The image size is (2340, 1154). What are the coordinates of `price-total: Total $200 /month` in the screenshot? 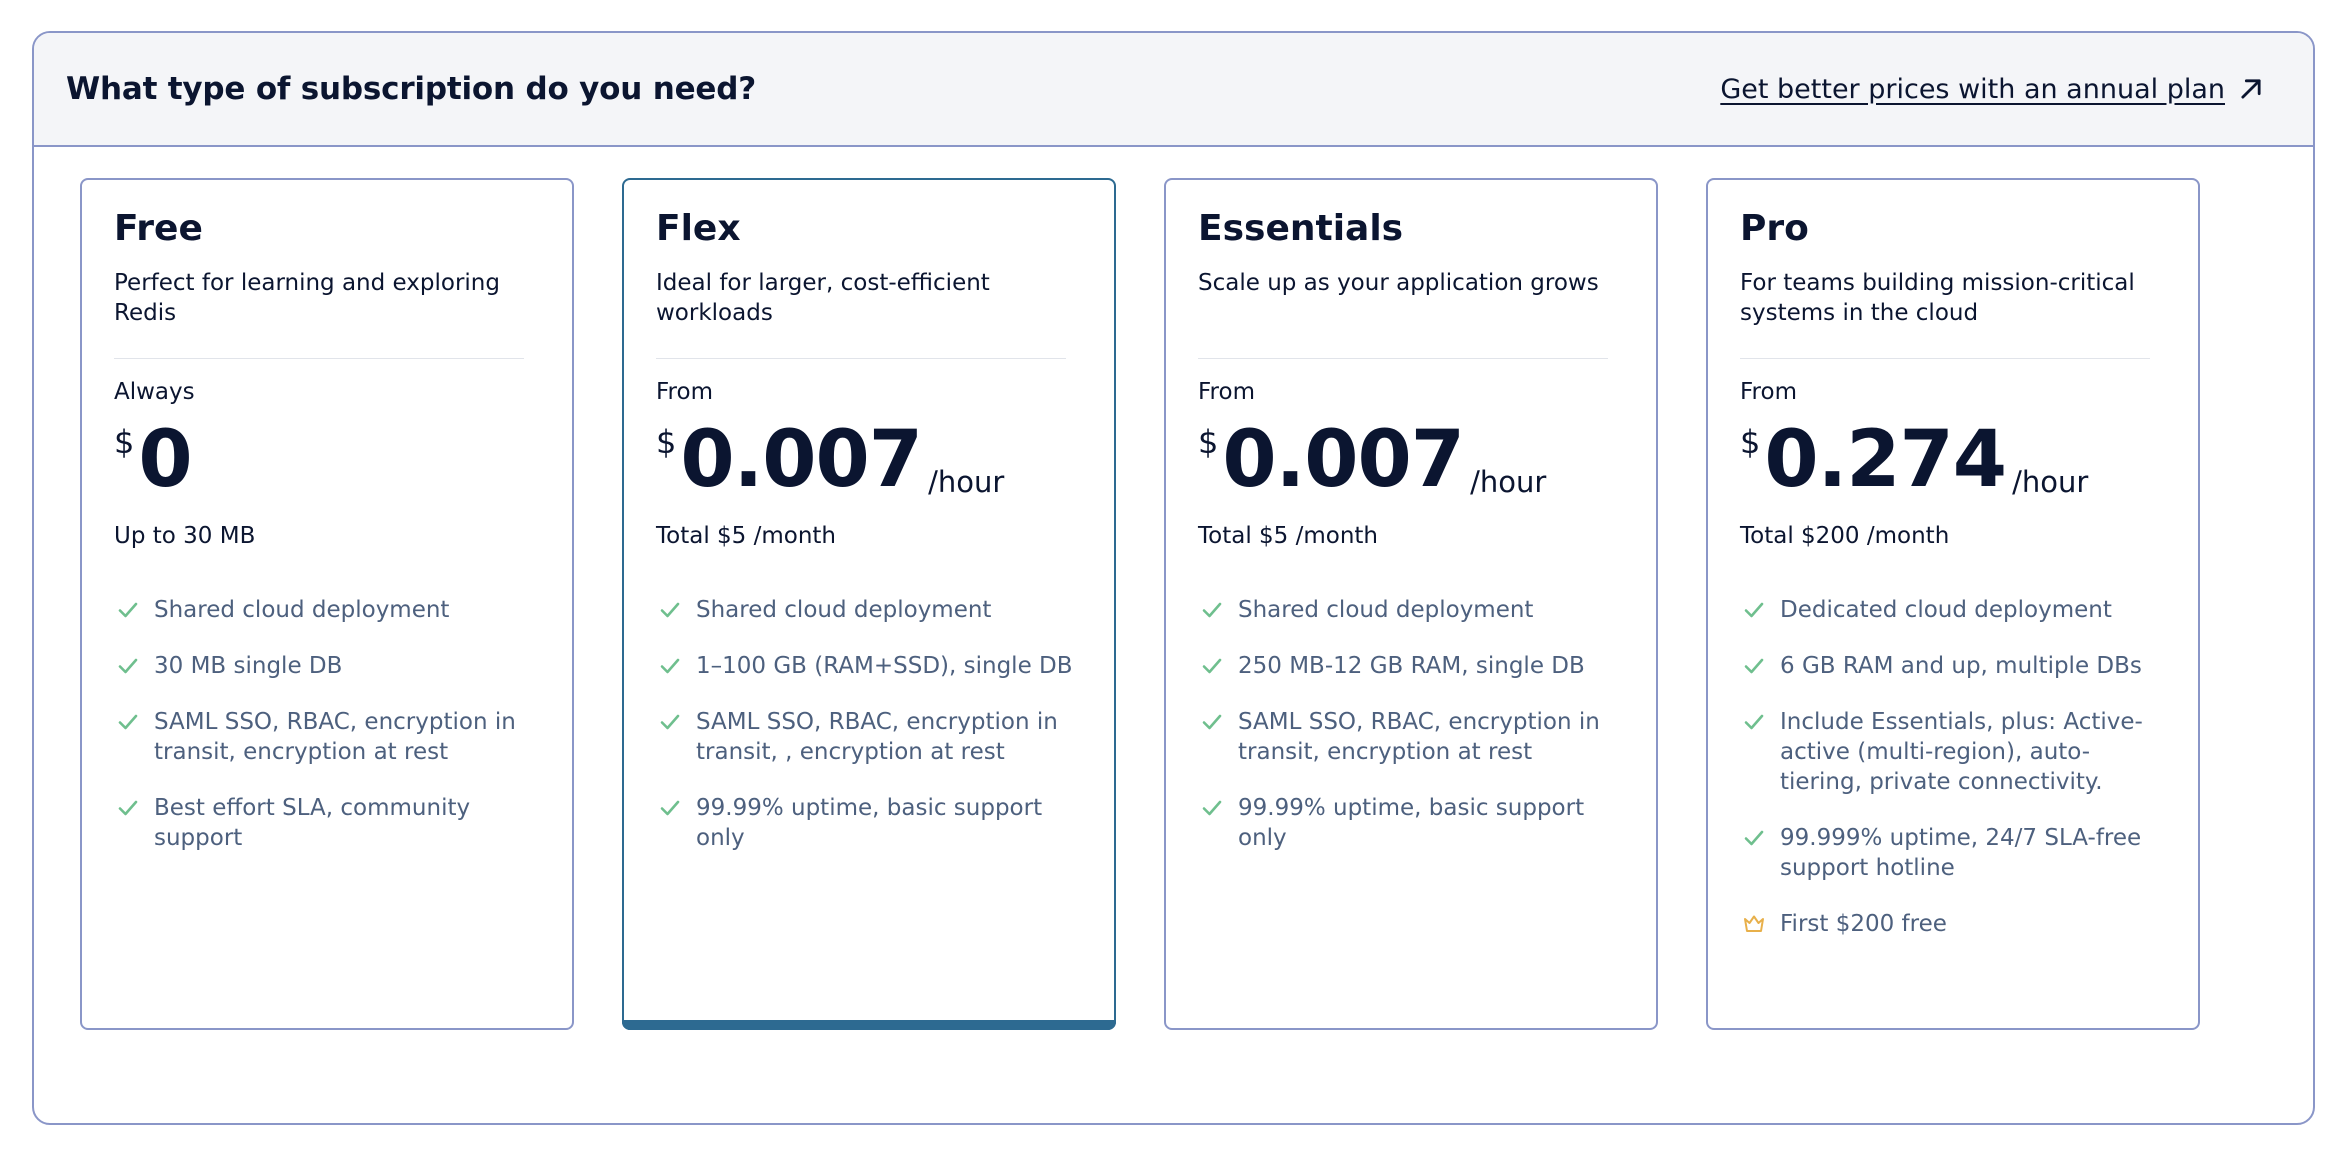 It's located at (1845, 536).